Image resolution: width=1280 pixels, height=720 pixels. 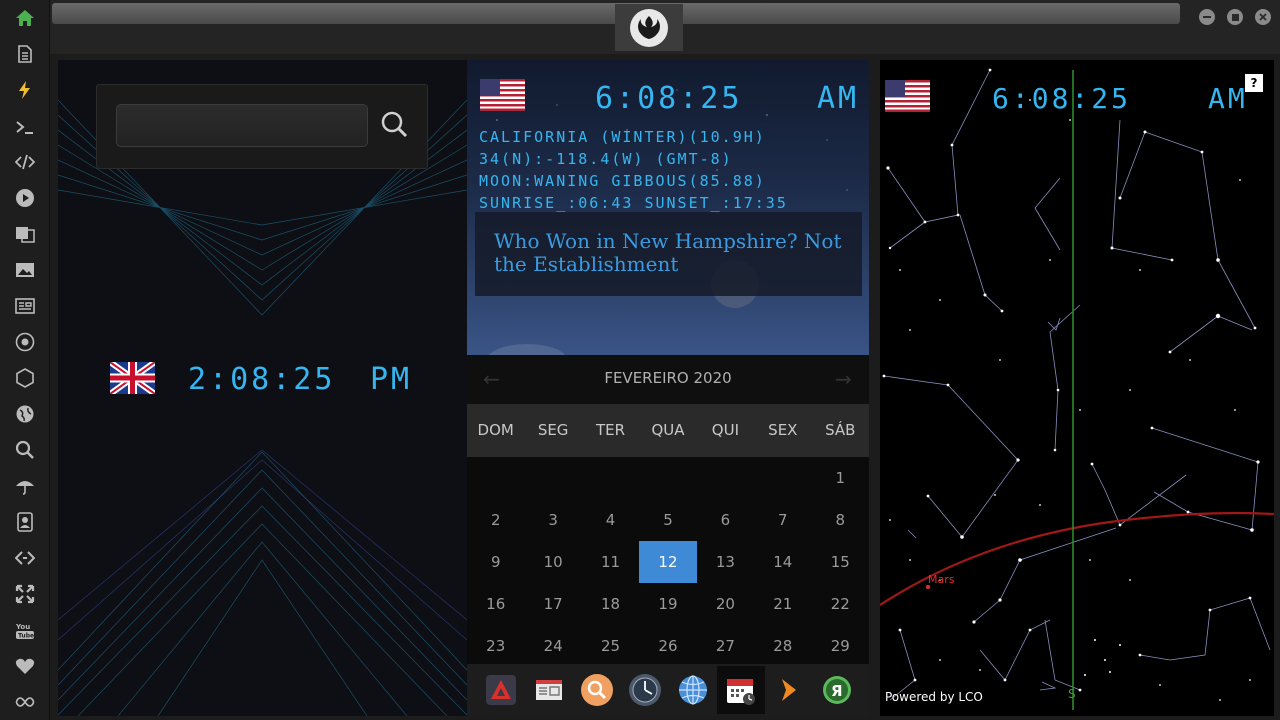 What do you see at coordinates (25, 127) in the screenshot?
I see `terminal-icon` at bounding box center [25, 127].